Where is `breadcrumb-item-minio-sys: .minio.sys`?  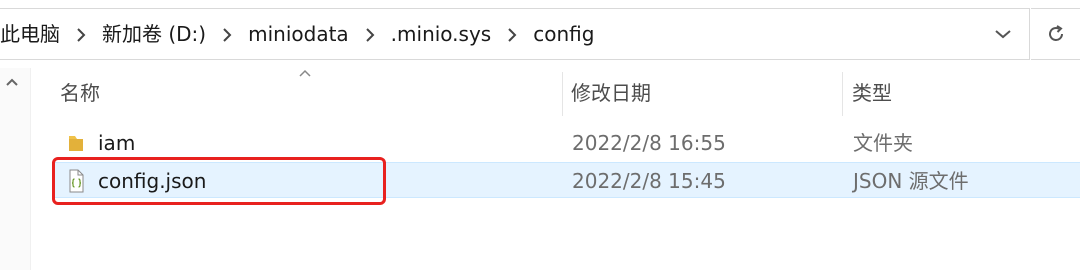 breadcrumb-item-minio-sys: .minio.sys is located at coordinates (441, 34).